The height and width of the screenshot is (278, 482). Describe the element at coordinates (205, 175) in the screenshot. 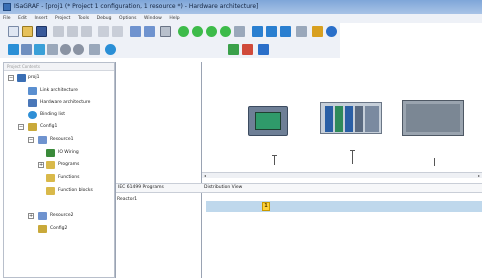

I see `scroll-left-icon: ◂` at that location.